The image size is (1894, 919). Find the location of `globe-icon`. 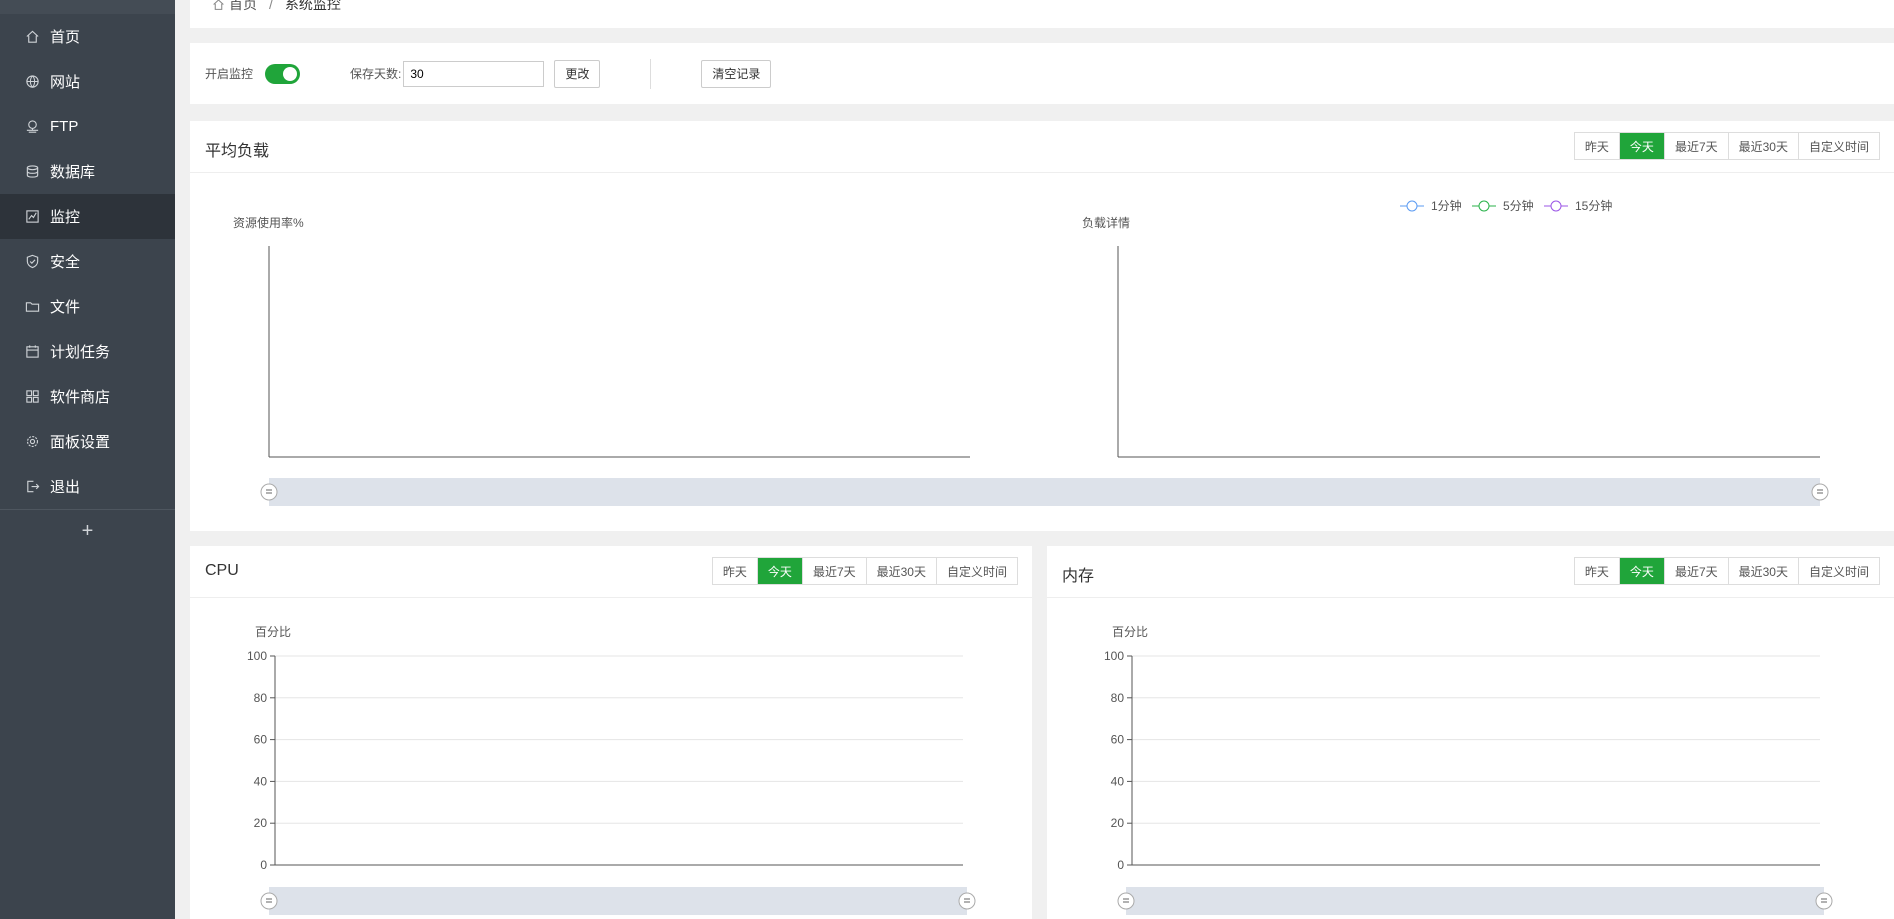

globe-icon is located at coordinates (32, 82).